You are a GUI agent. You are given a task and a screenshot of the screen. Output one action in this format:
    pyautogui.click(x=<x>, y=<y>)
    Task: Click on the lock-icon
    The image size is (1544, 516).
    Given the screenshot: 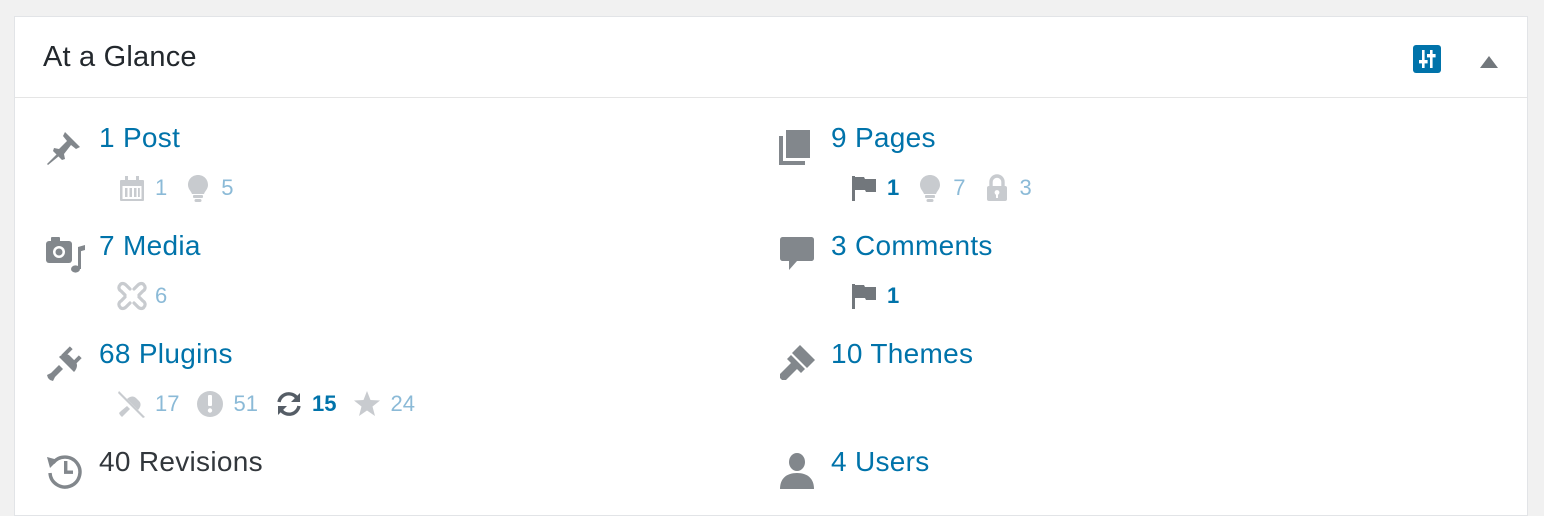 What is the action you would take?
    pyautogui.click(x=996, y=187)
    